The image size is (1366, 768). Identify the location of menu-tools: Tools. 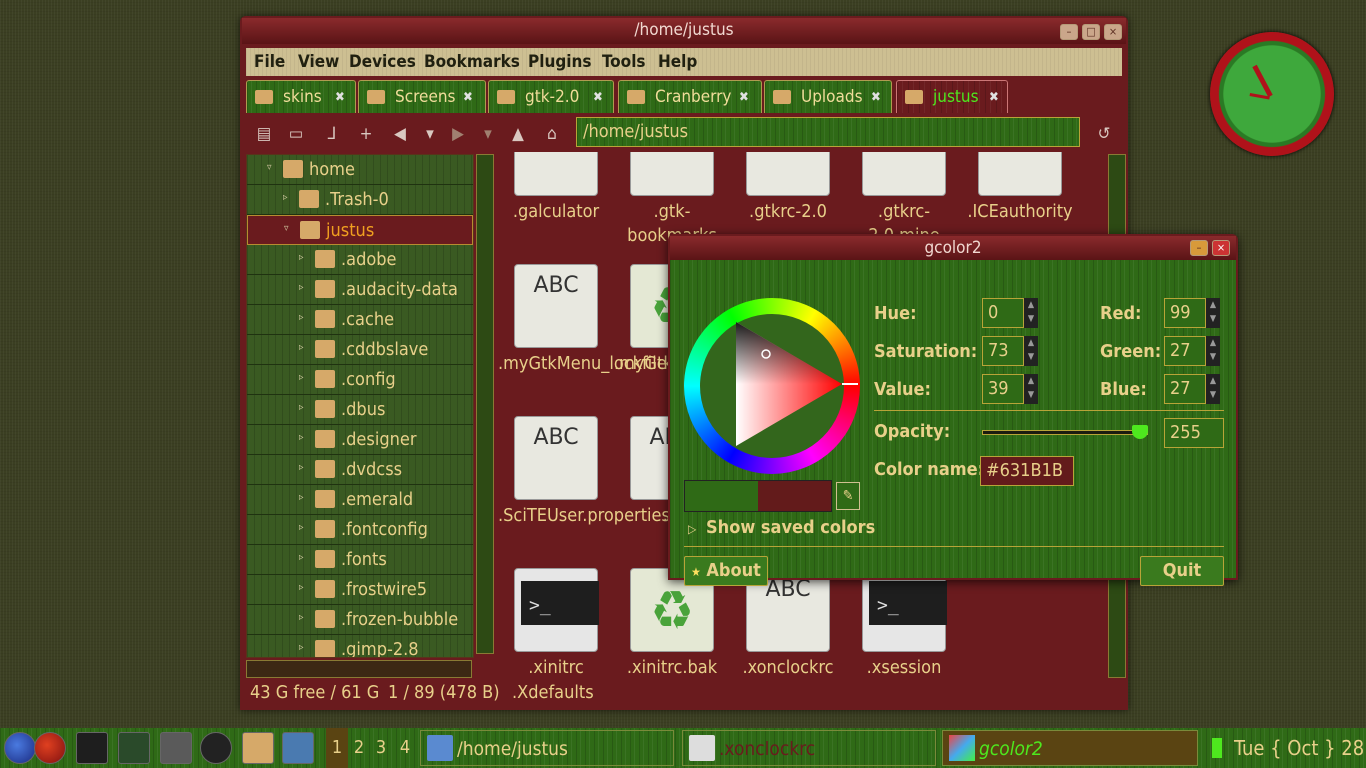
(624, 62).